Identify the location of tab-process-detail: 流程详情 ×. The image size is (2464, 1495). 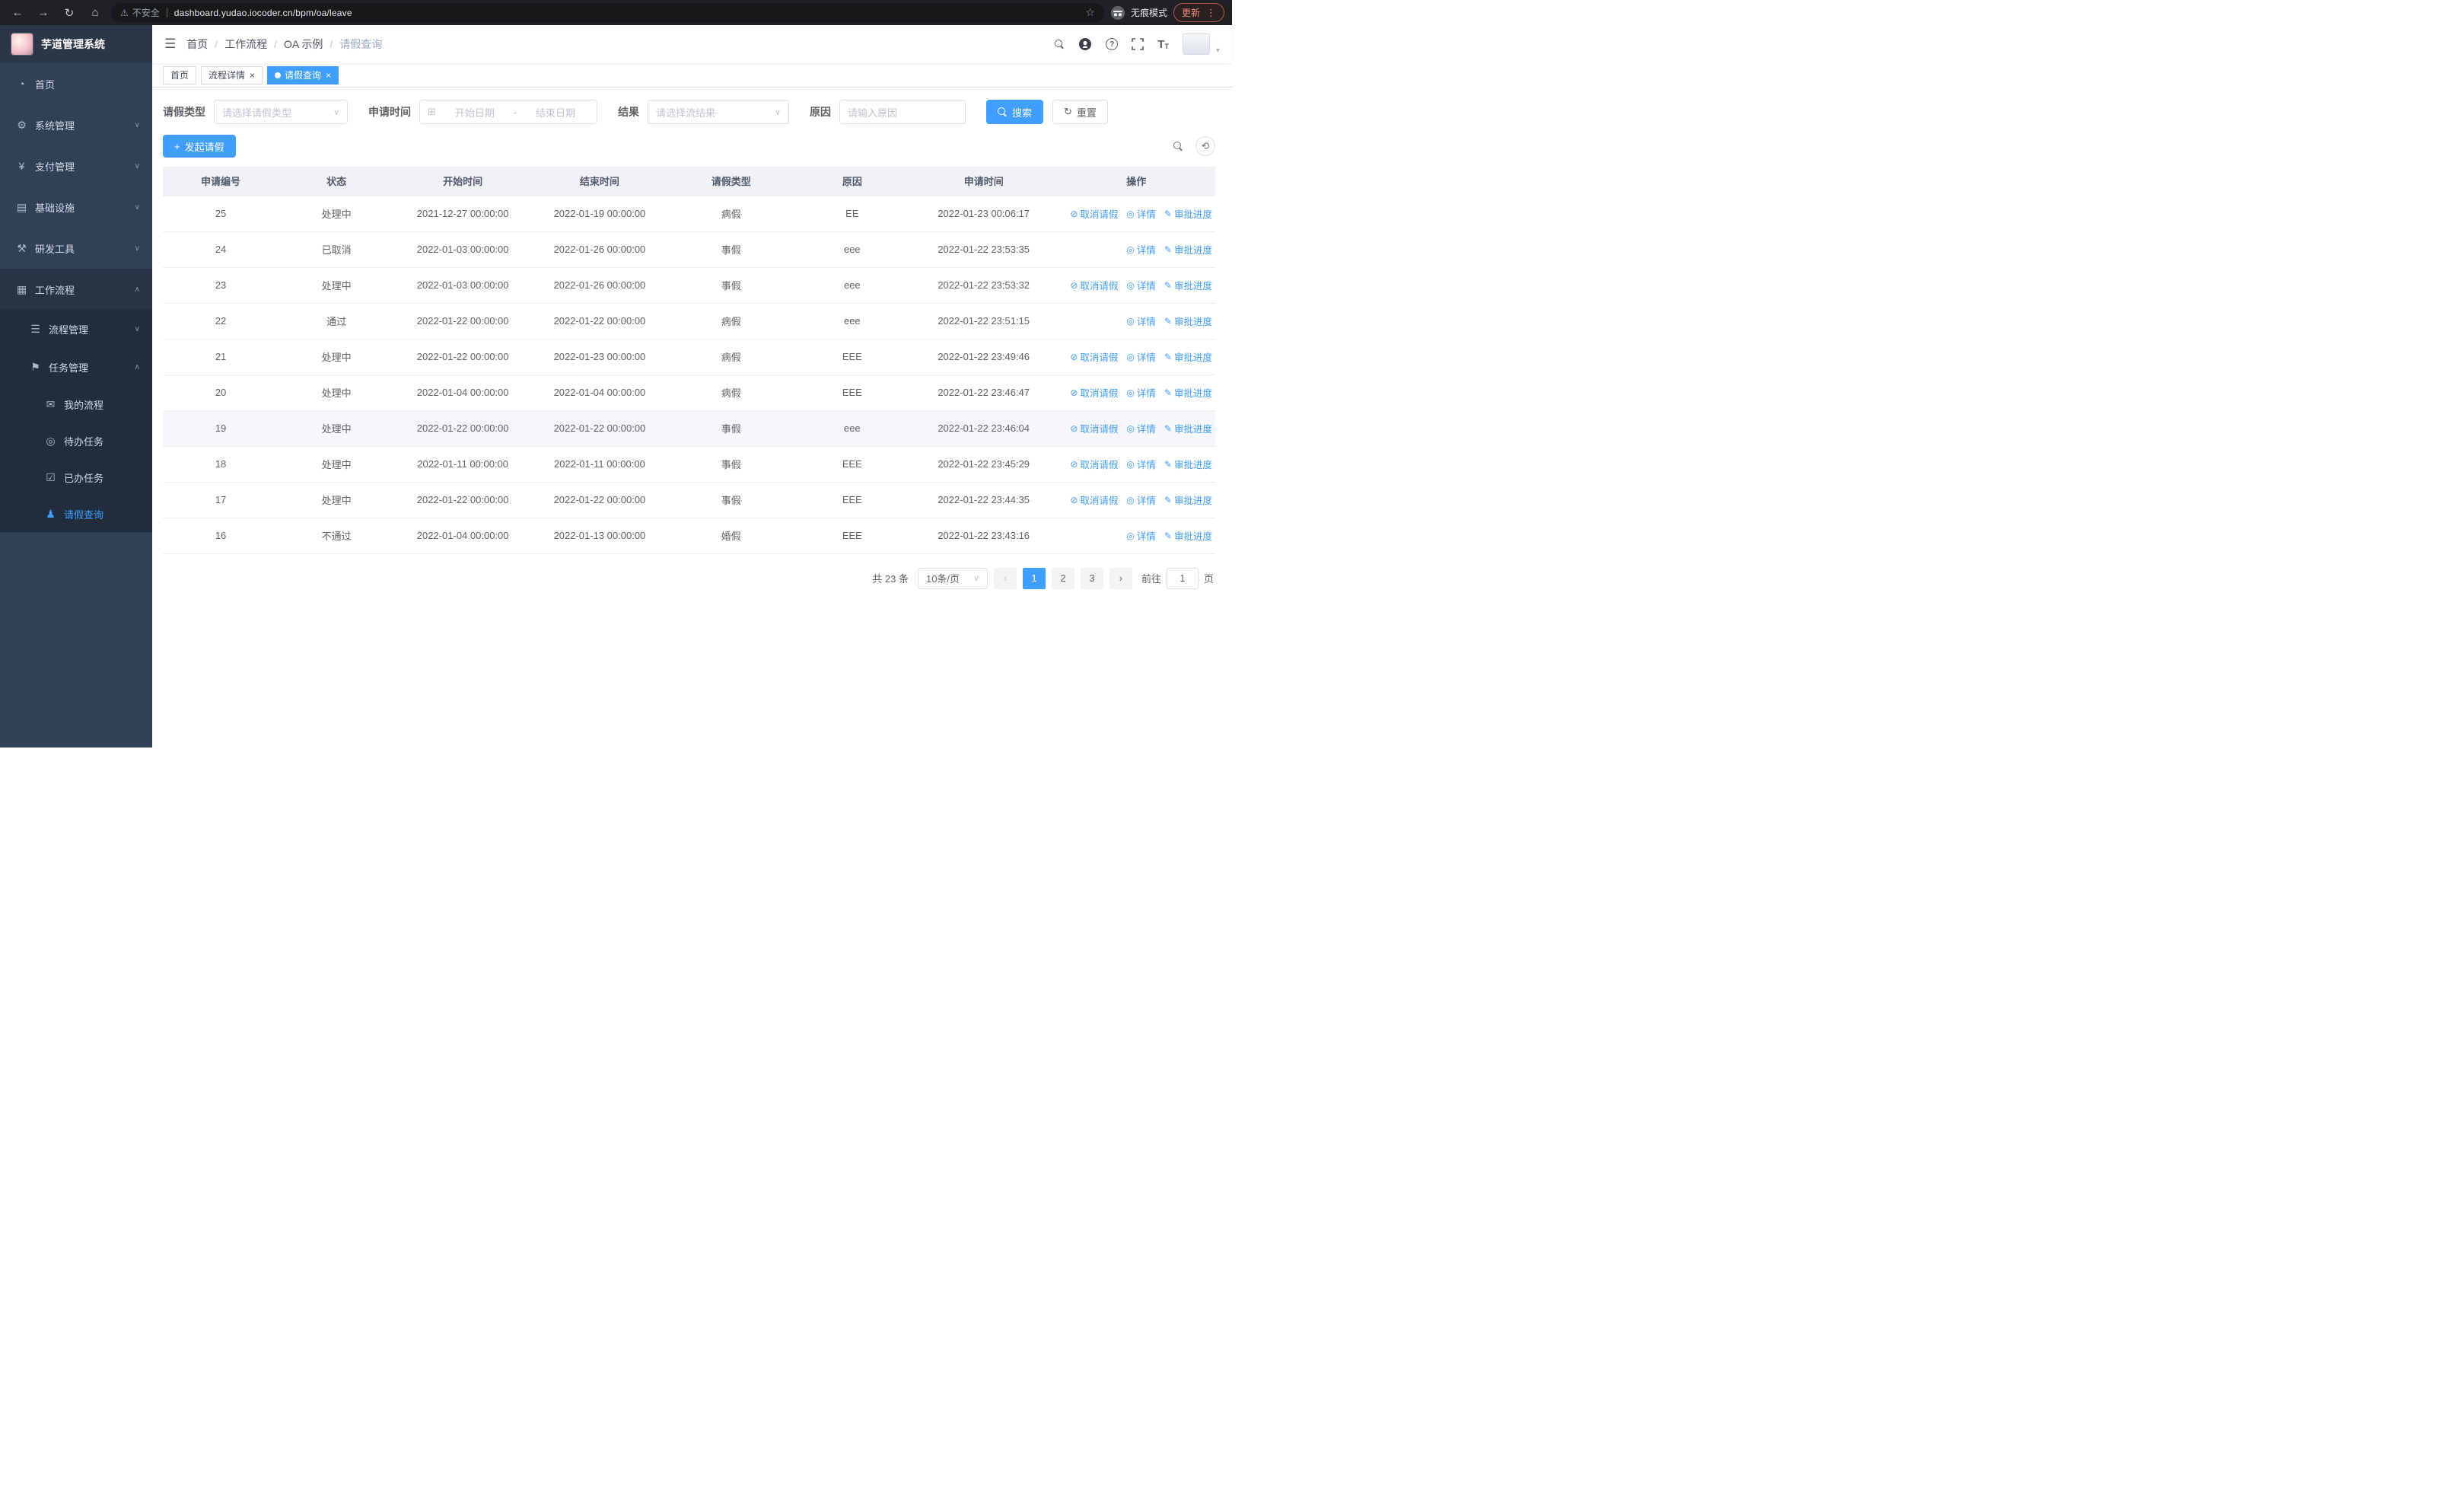
(232, 74).